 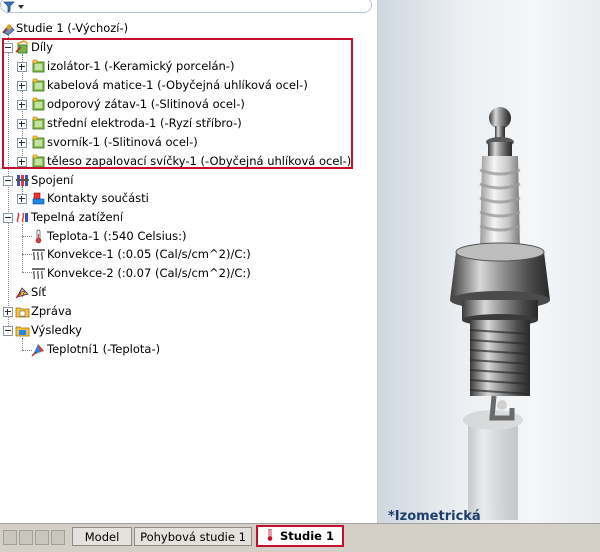 I want to click on first-tab-arrow-icon, so click(x=10, y=537).